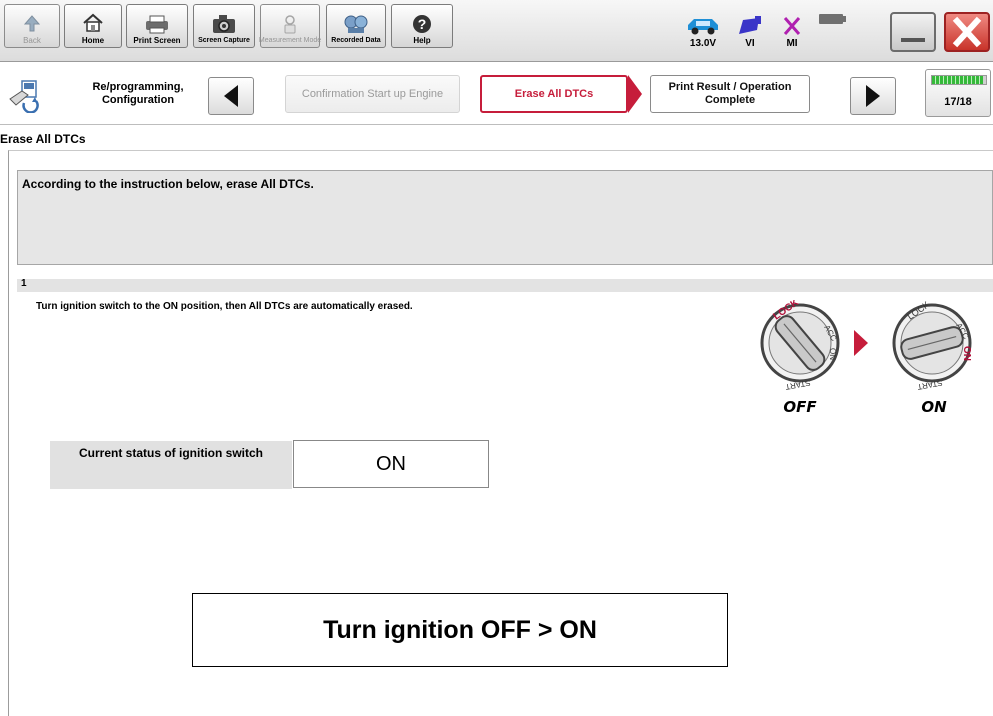 This screenshot has height=716, width=993. I want to click on section-title: Erase All DTCs, so click(43, 139).